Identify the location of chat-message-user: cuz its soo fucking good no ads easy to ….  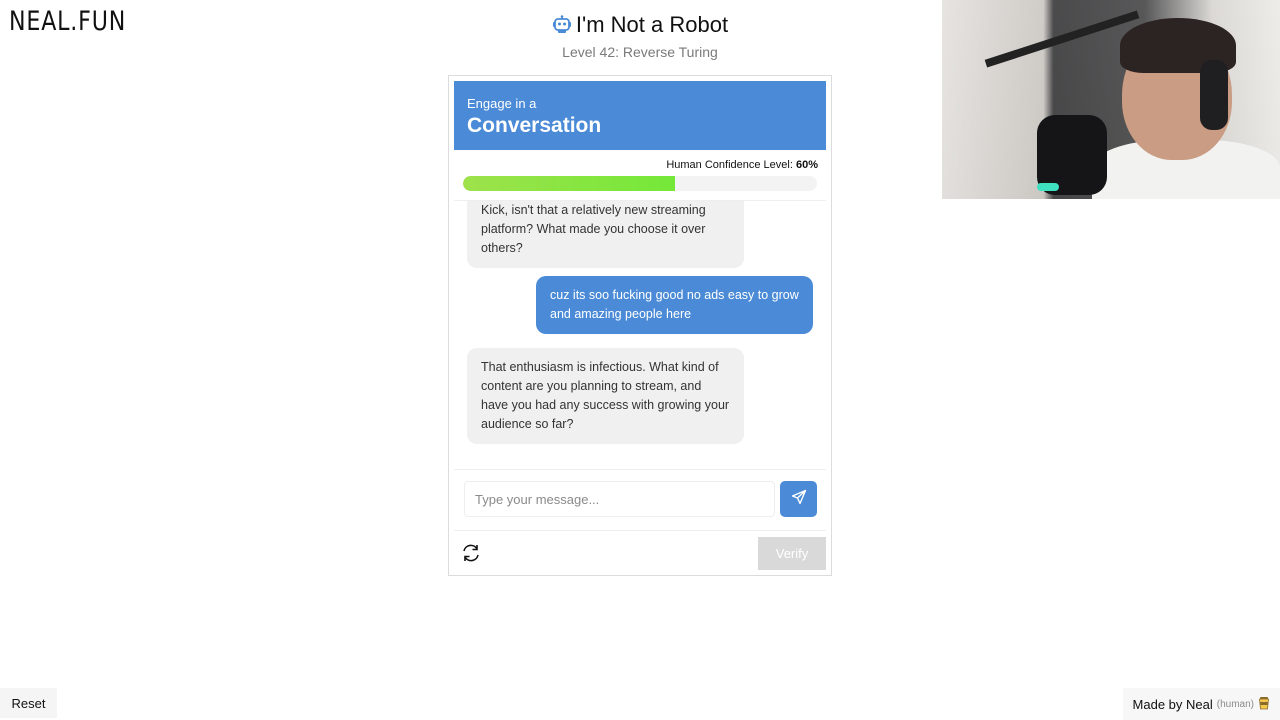
(674, 305).